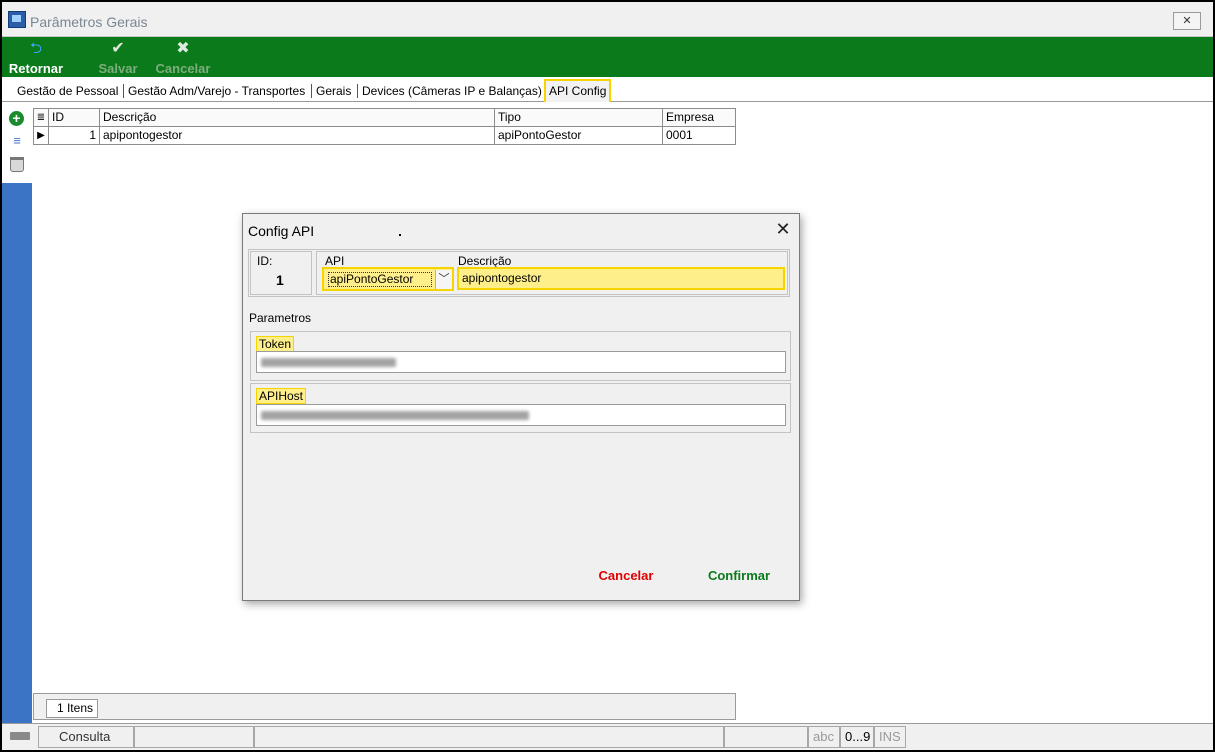 This screenshot has height=752, width=1215. What do you see at coordinates (335, 261) in the screenshot?
I see `api-label: API` at bounding box center [335, 261].